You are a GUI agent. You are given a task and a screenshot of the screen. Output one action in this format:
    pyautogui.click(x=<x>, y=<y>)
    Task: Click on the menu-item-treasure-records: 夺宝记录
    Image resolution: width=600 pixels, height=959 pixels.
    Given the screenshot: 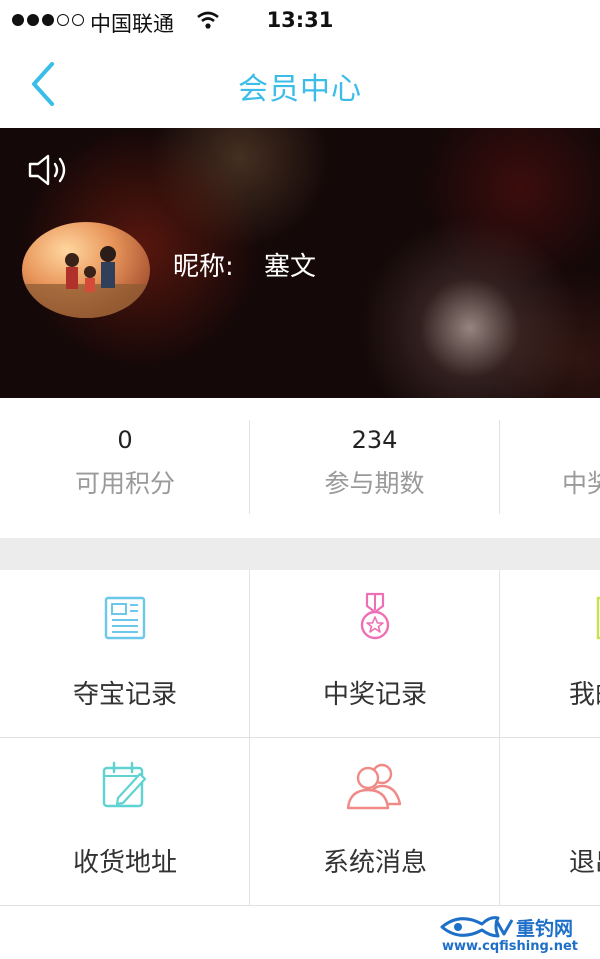 What is the action you would take?
    pyautogui.click(x=125, y=654)
    